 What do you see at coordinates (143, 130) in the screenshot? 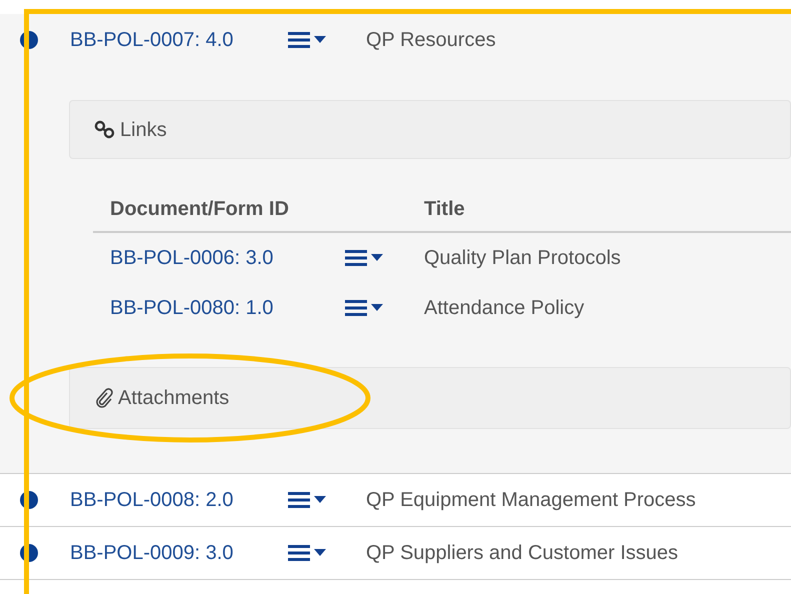
I see `links-heading: Links` at bounding box center [143, 130].